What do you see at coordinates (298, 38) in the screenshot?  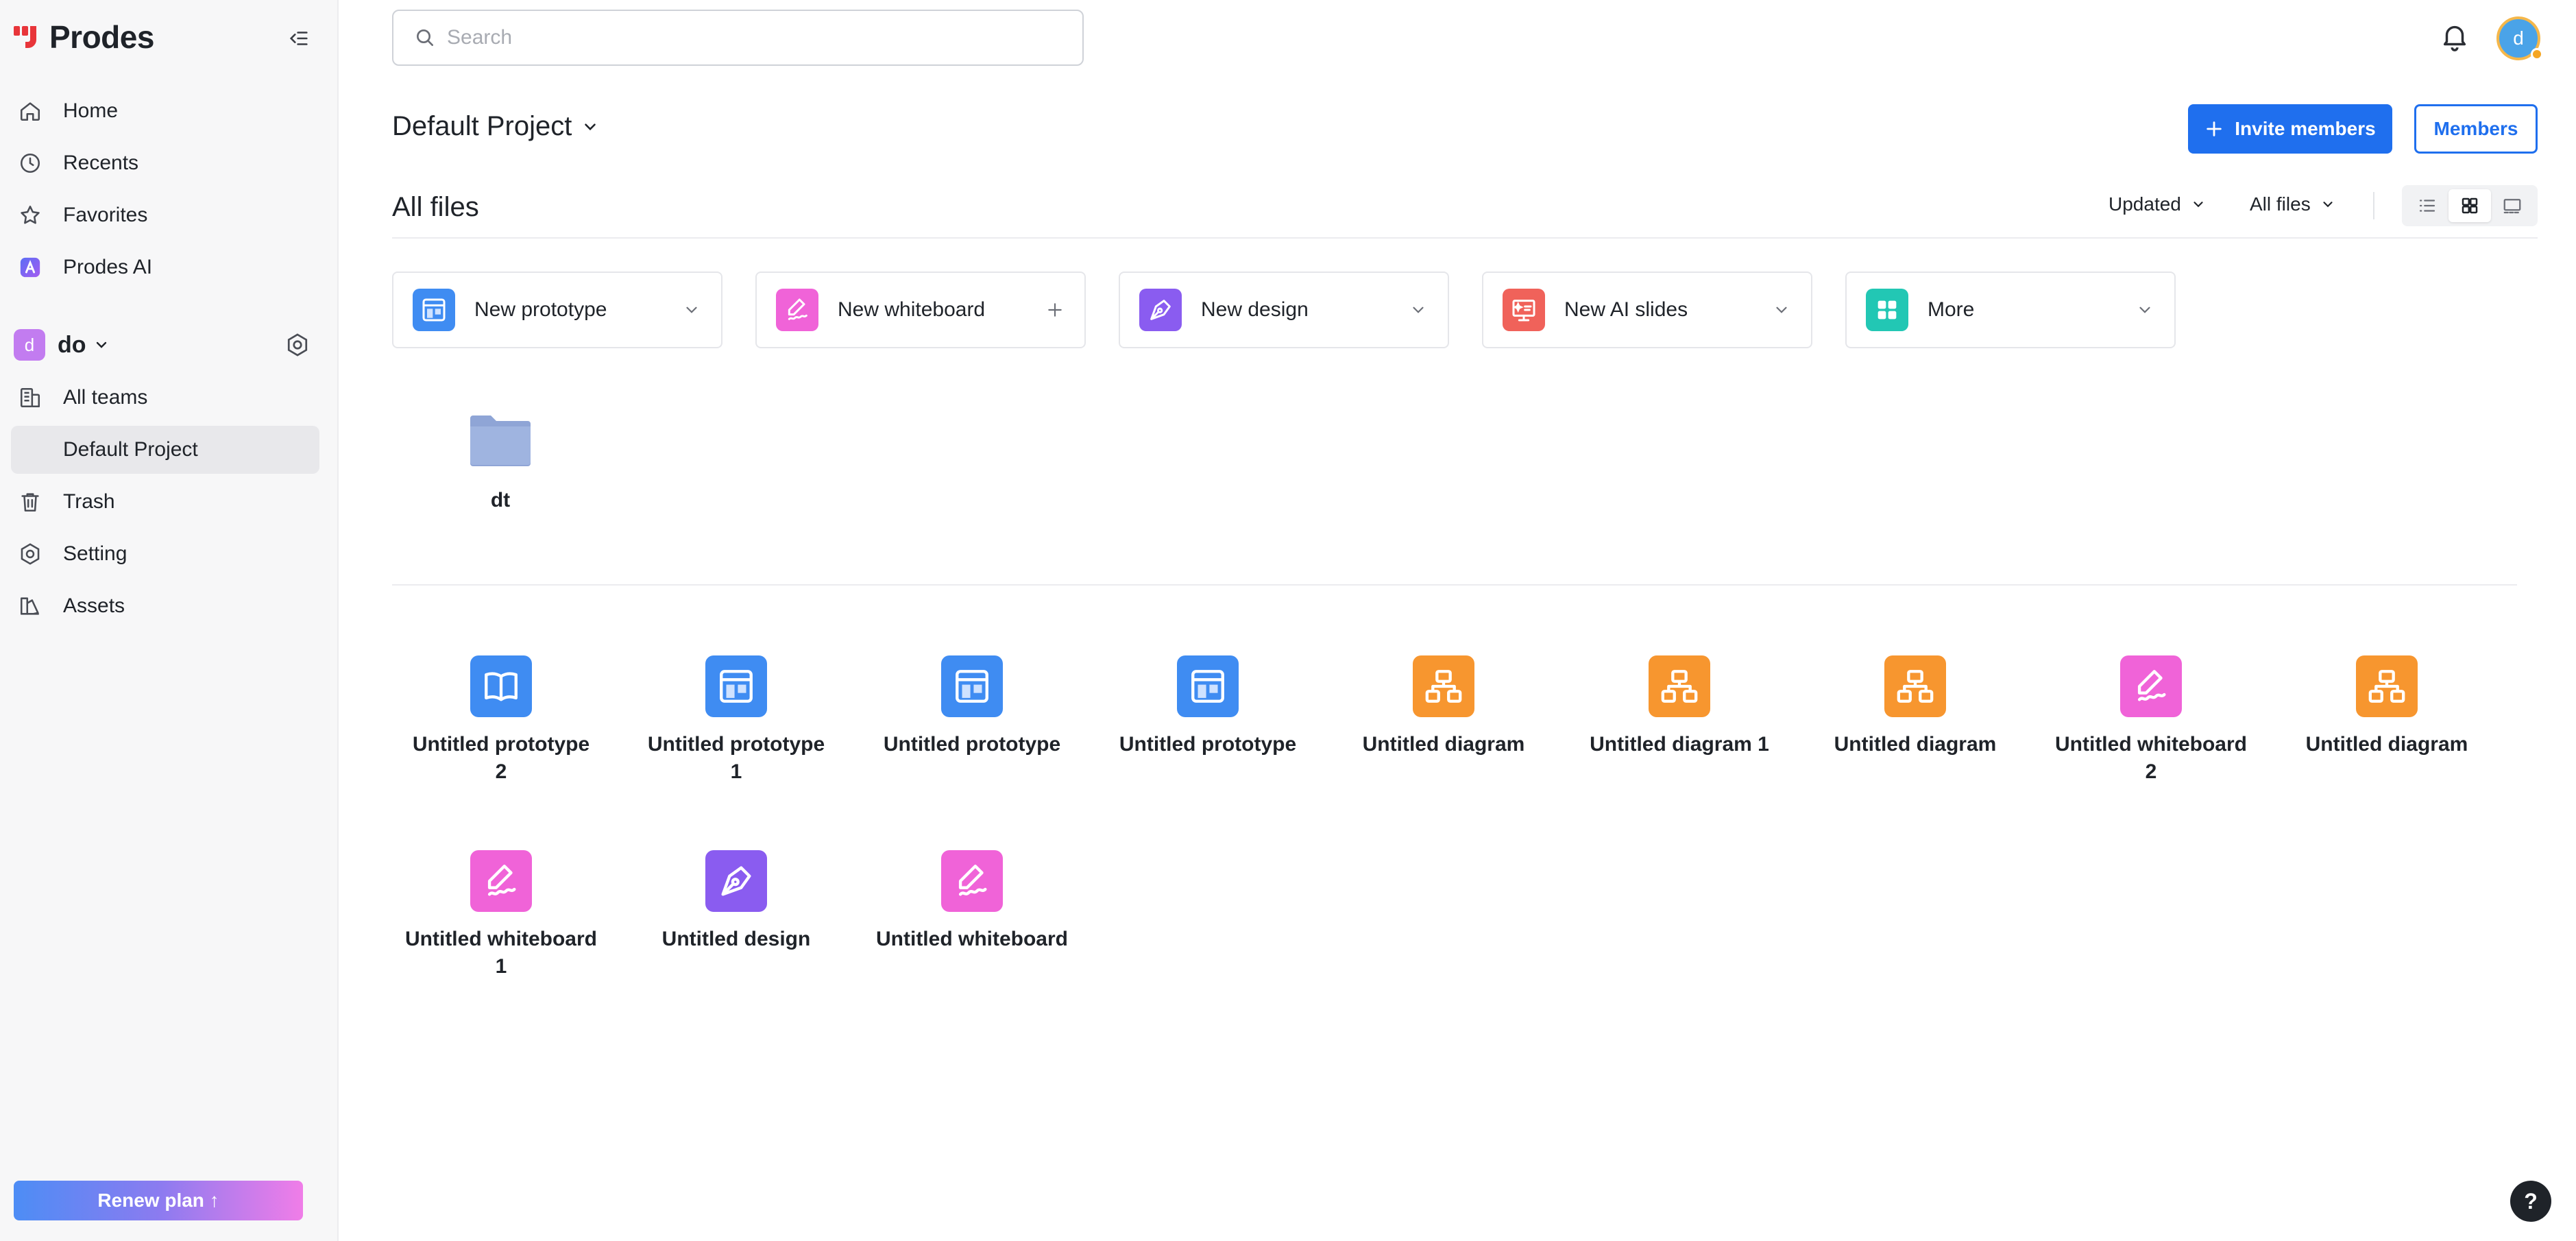 I see `collapse-sidebar-button` at bounding box center [298, 38].